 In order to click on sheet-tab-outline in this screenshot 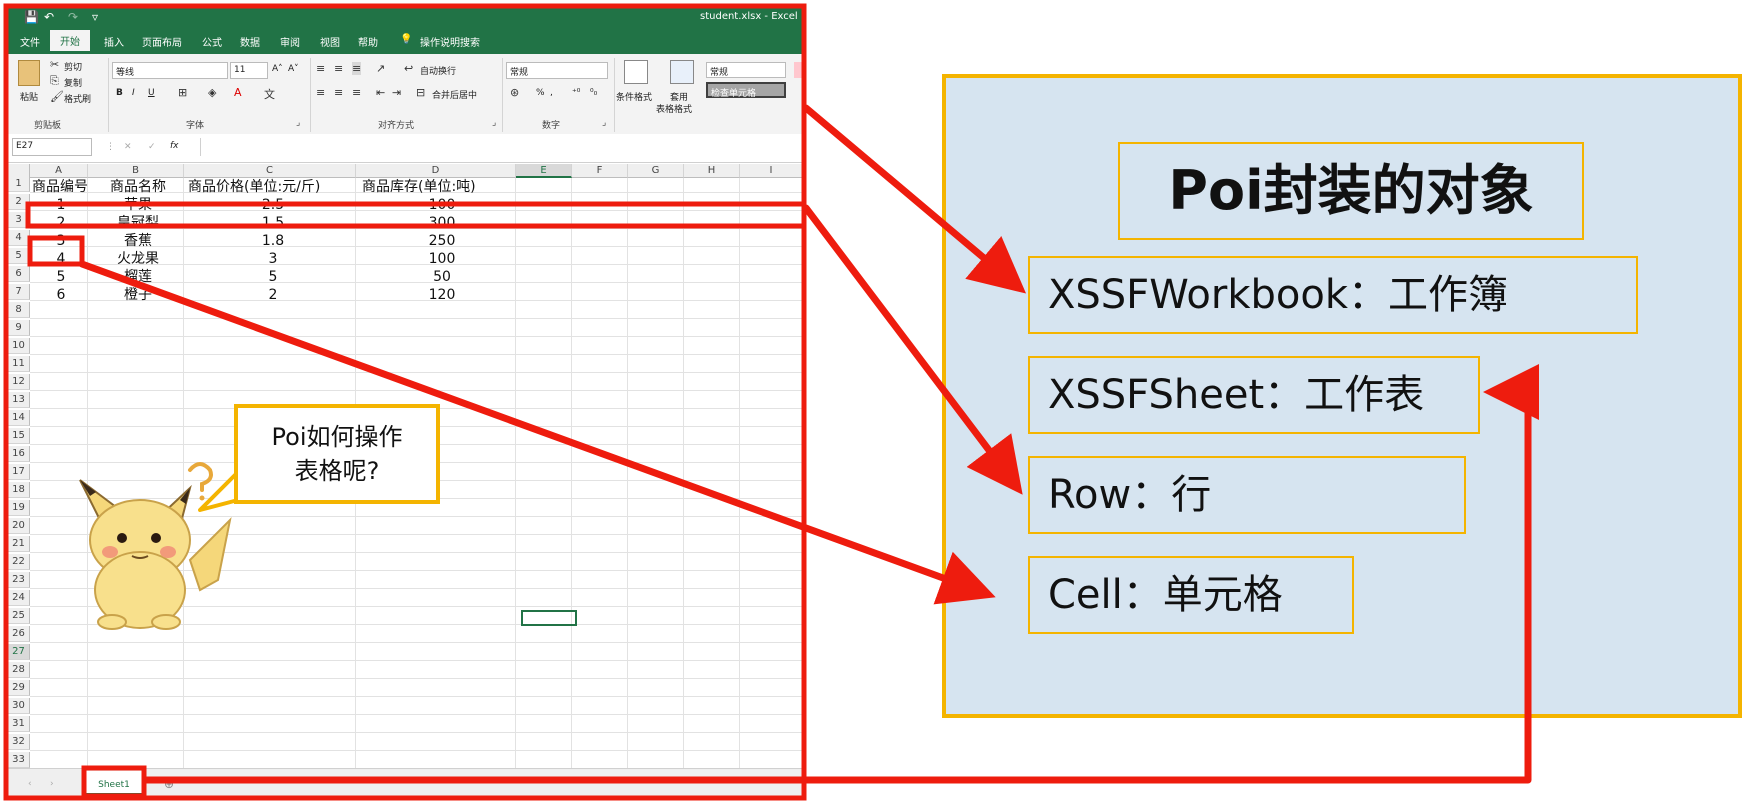, I will do `click(114, 782)`.